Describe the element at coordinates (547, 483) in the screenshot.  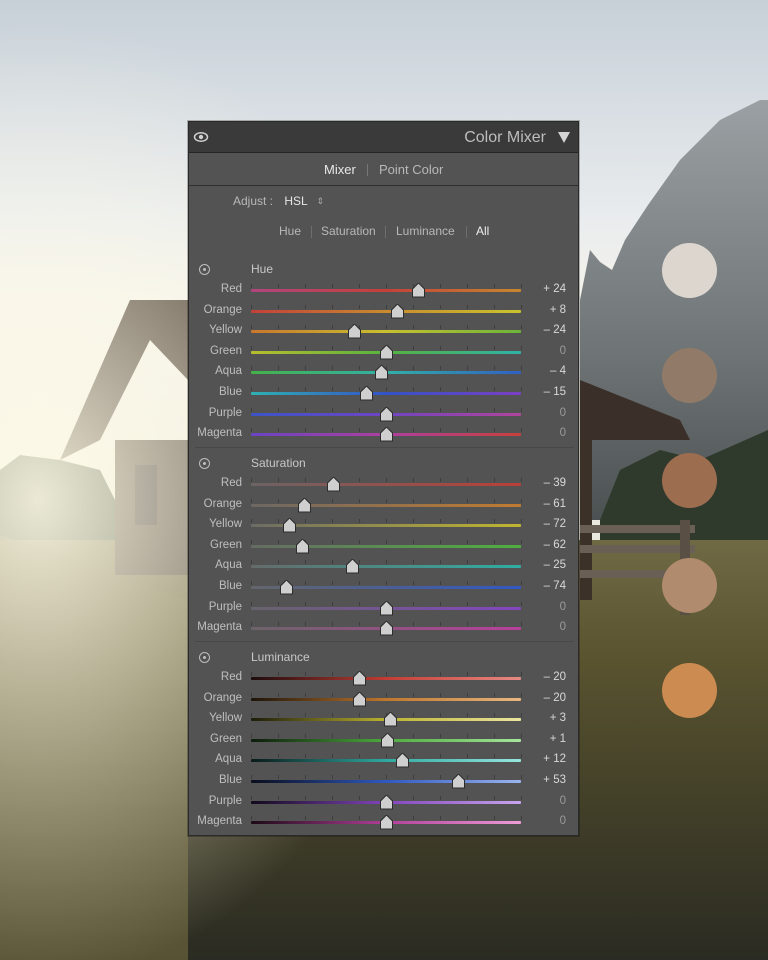
I see `slider-value: – 39` at that location.